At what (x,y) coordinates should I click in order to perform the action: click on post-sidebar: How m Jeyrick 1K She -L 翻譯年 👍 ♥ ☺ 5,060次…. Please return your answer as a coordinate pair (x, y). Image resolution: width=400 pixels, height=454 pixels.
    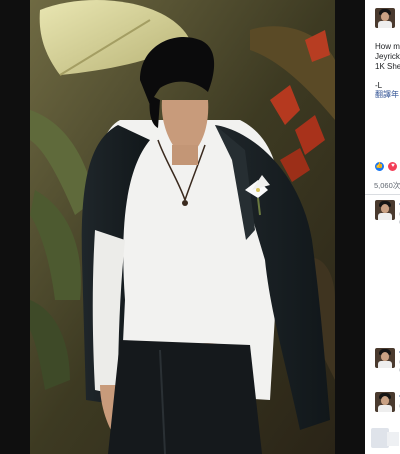
    Looking at the image, I should click on (382, 227).